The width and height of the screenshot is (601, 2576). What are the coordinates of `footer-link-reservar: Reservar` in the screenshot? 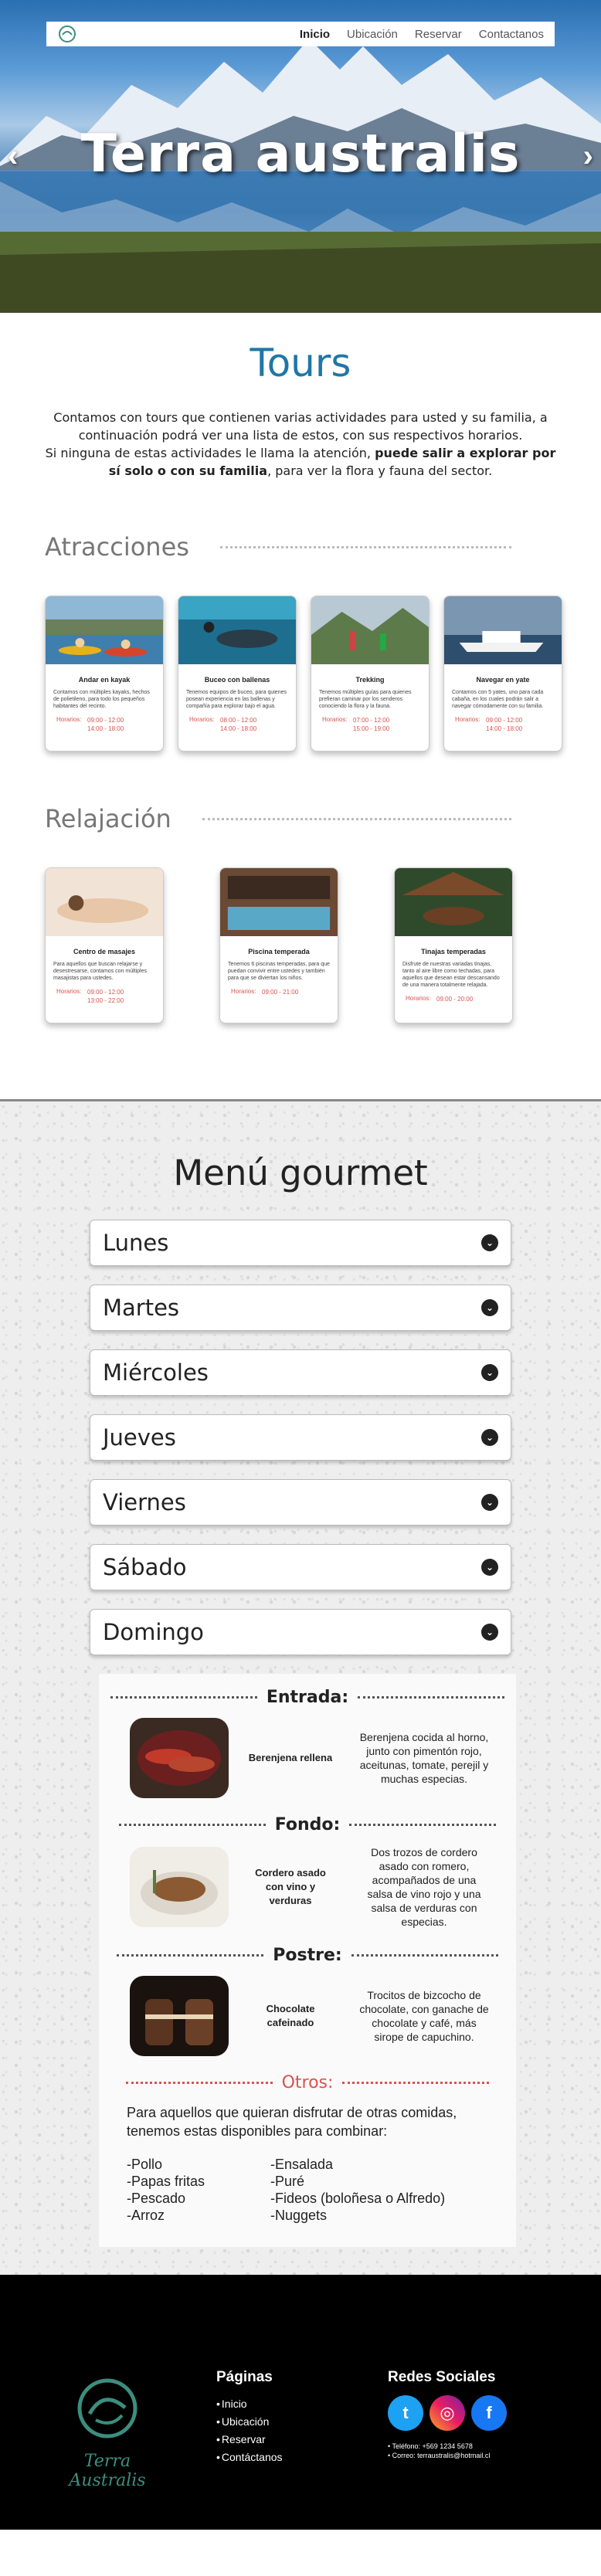 It's located at (250, 2440).